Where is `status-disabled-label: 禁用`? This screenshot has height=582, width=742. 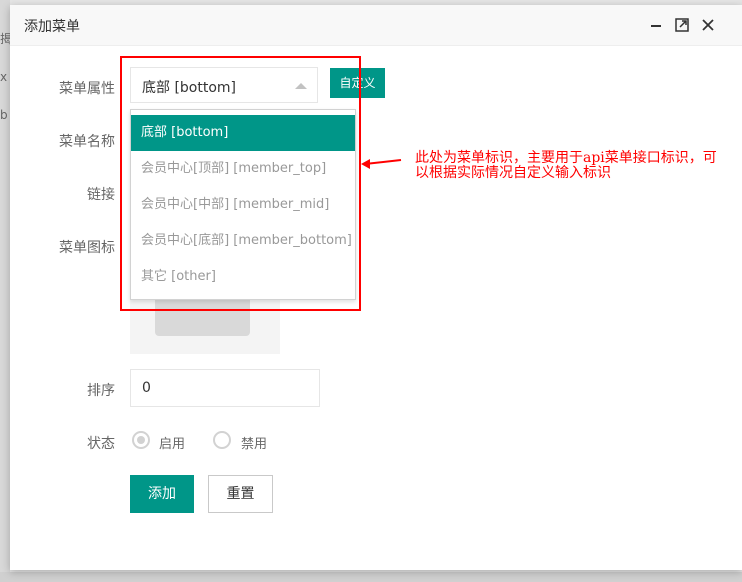 status-disabled-label: 禁用 is located at coordinates (254, 444).